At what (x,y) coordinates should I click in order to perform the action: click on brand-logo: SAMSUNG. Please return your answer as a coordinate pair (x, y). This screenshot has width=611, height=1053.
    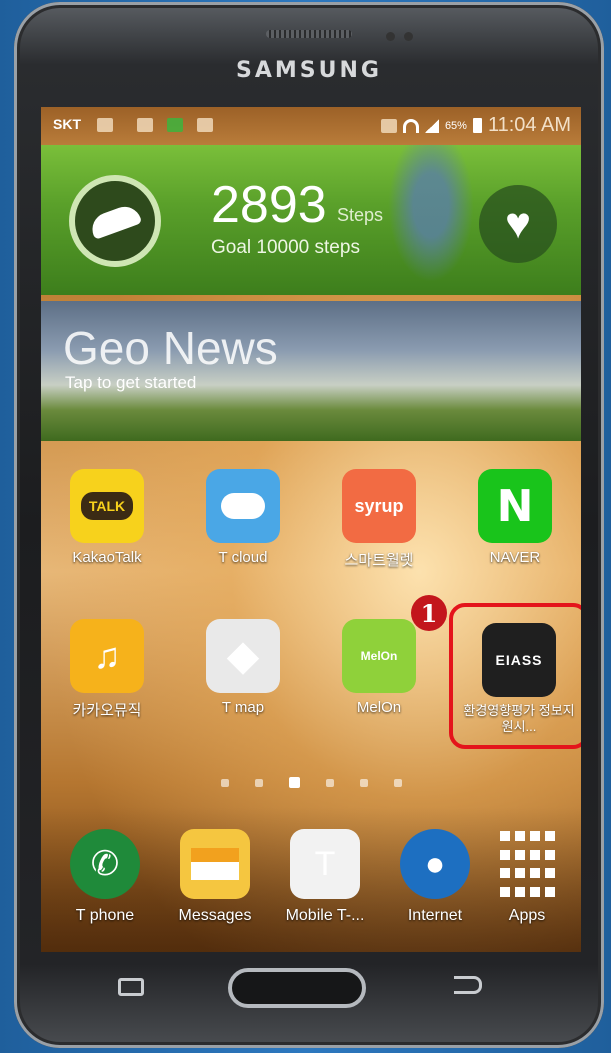
    Looking at the image, I should click on (309, 70).